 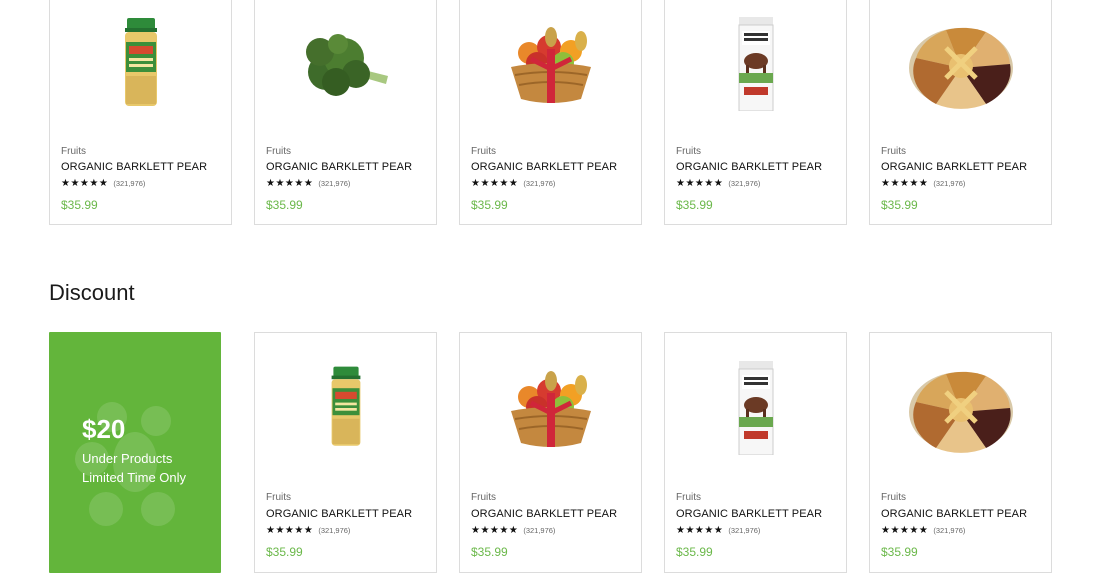 What do you see at coordinates (345, 64) in the screenshot?
I see `broccoli-image` at bounding box center [345, 64].